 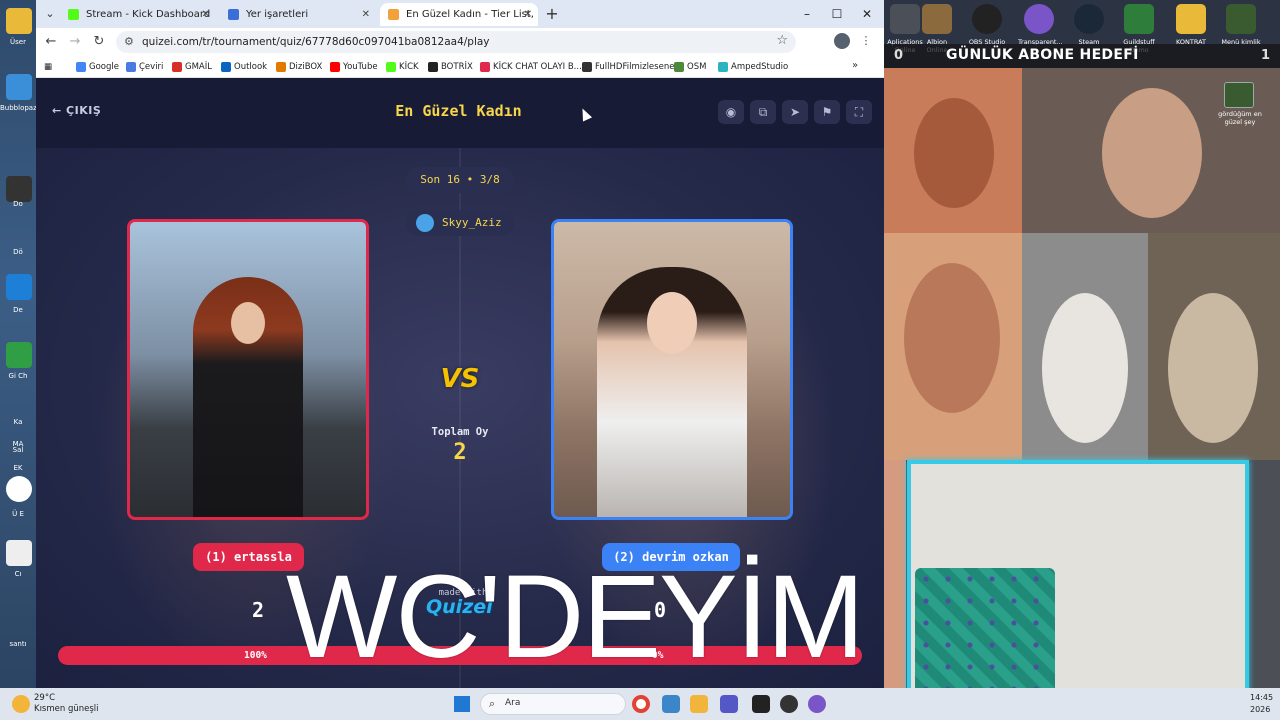 I want to click on tab-bookmarks: Yer işaretleri ✕, so click(x=298, y=14).